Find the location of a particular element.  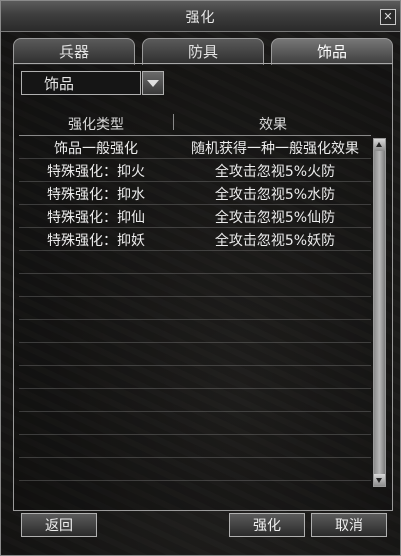

table-row: 特殊强化：抑火 全攻击忽视5%火防 is located at coordinates (195, 170).